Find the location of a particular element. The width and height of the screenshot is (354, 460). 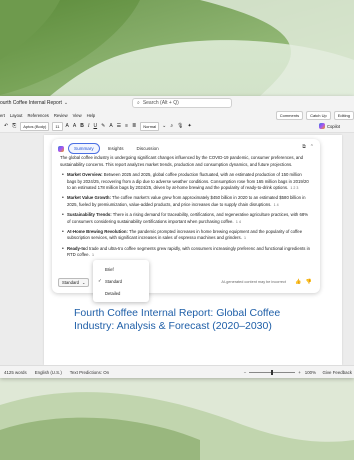

menu-item-label: Standard is located at coordinates (113, 281).